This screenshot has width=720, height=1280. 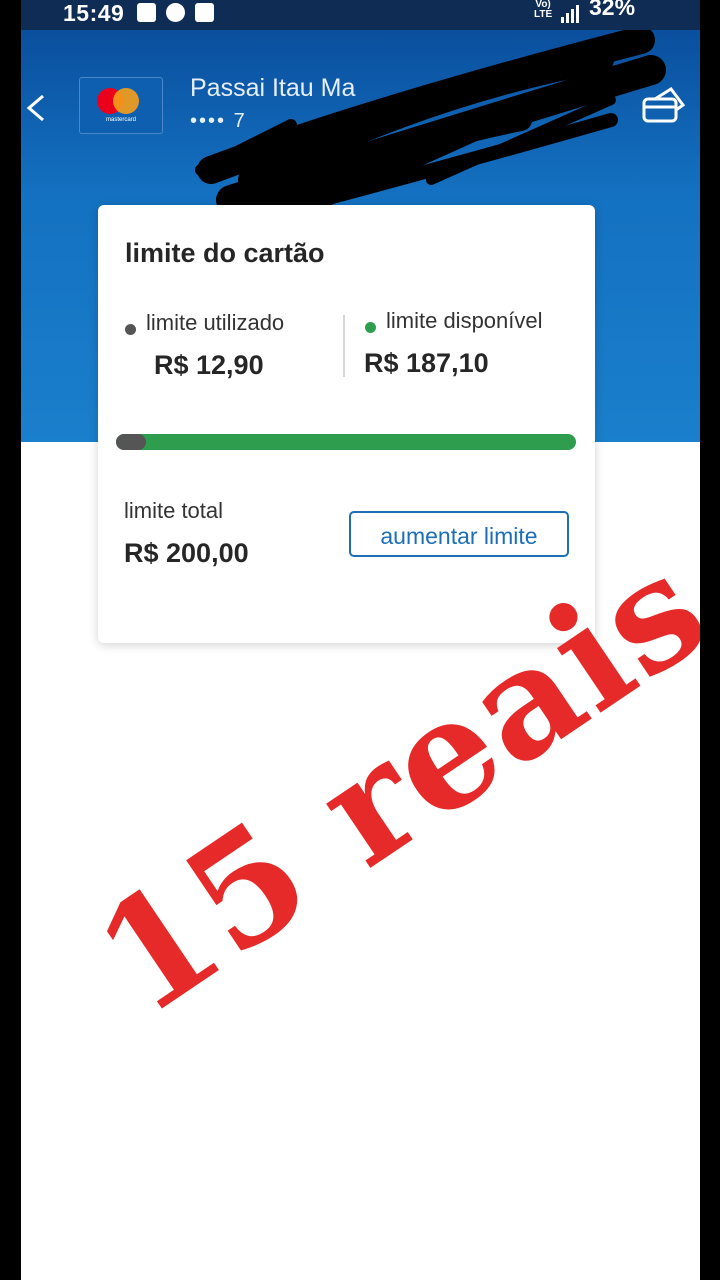 What do you see at coordinates (215, 322) in the screenshot?
I see `used-limit-label: limite utilizado` at bounding box center [215, 322].